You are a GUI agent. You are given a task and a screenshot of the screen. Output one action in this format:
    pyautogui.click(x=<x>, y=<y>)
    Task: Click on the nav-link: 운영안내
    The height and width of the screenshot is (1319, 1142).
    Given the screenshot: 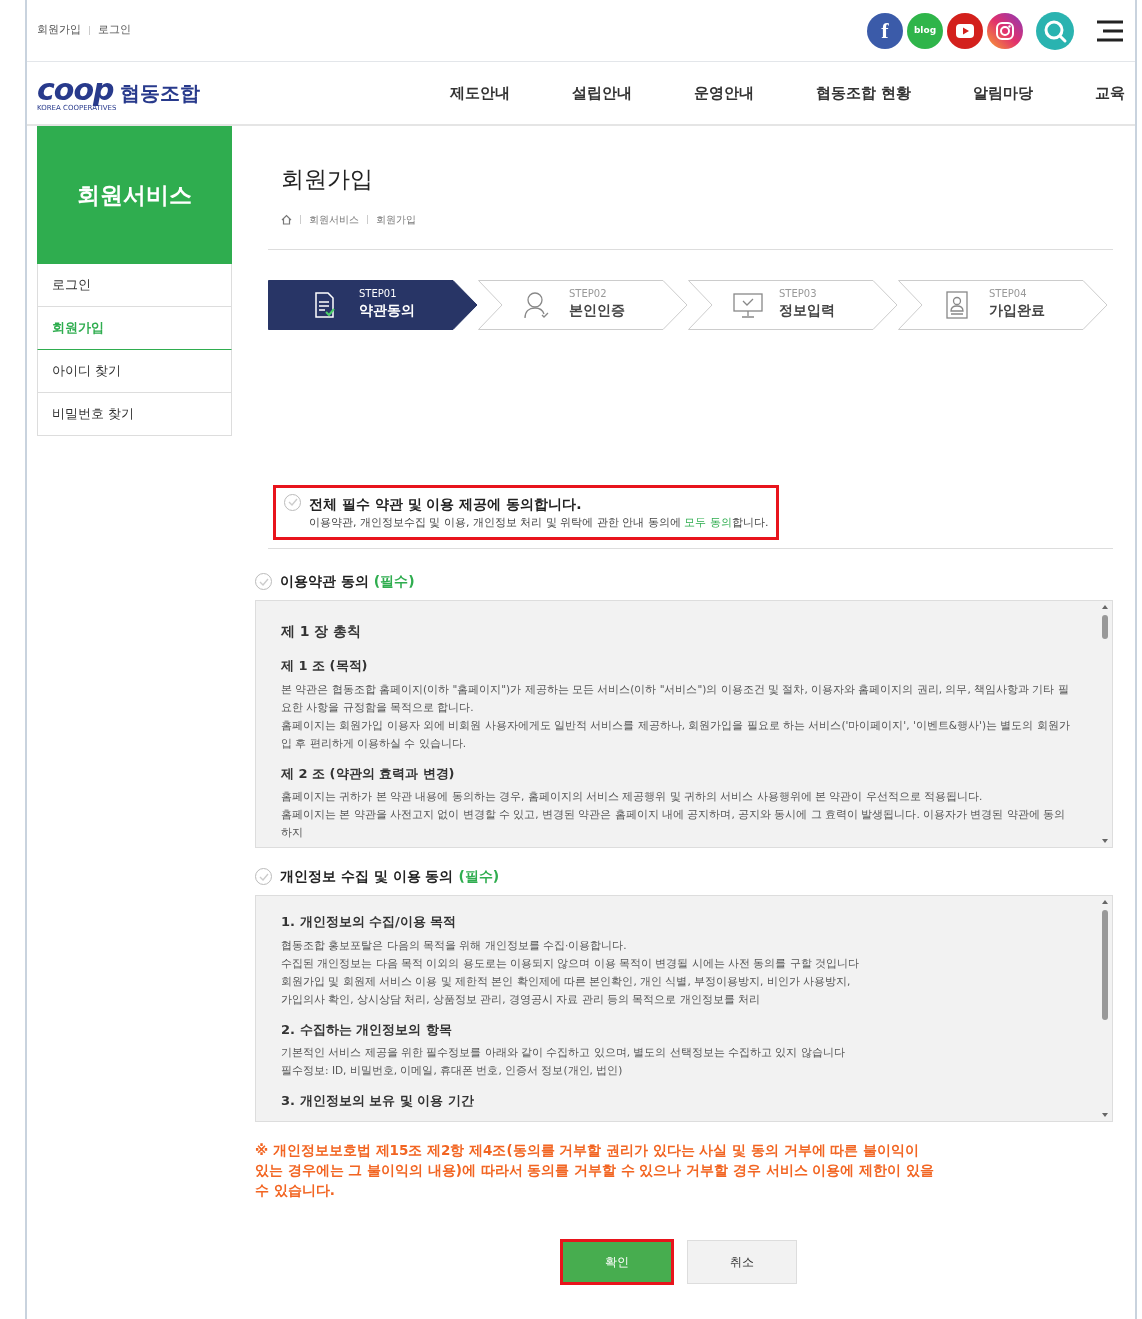 What is the action you would take?
    pyautogui.click(x=723, y=93)
    